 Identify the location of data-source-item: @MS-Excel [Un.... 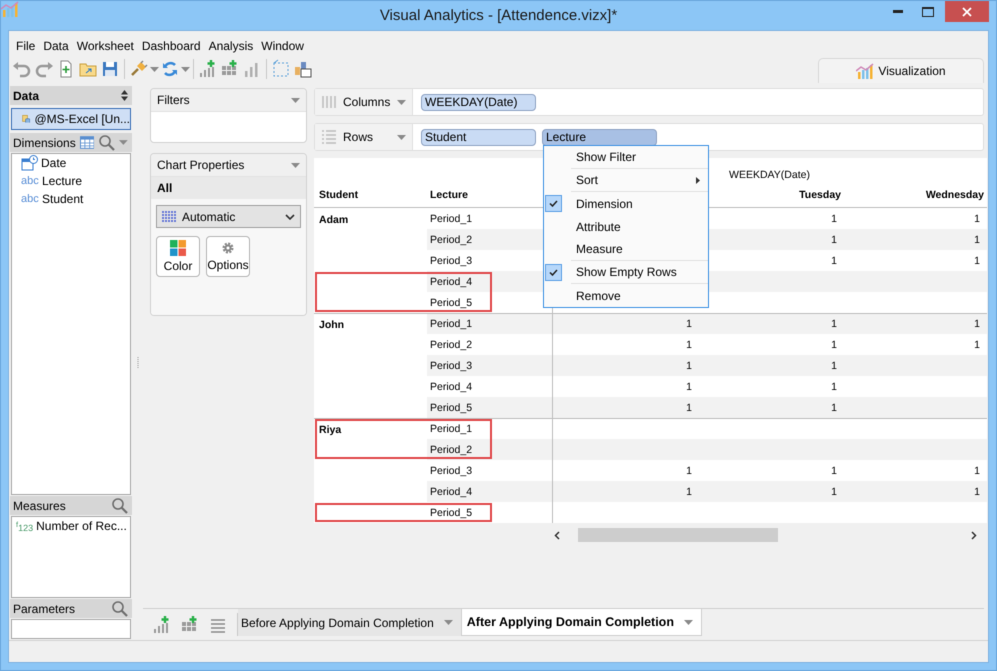
(71, 119).